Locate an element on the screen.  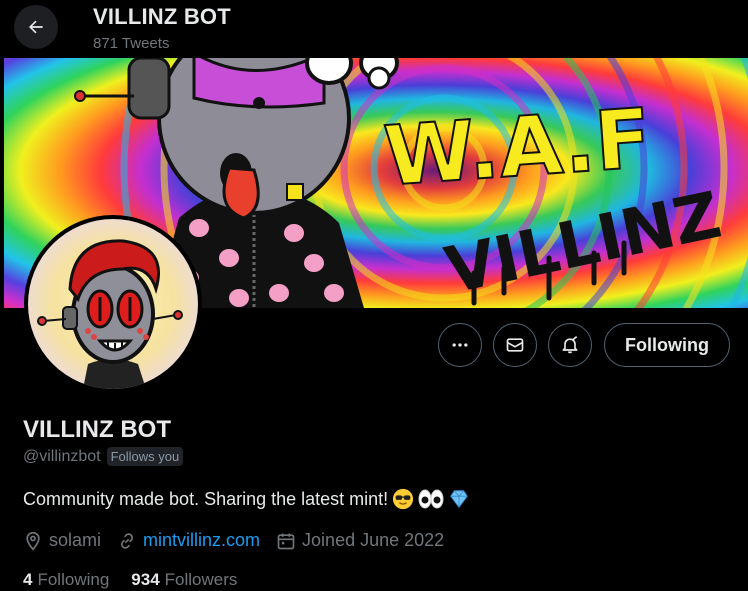
notify-button is located at coordinates (570, 345).